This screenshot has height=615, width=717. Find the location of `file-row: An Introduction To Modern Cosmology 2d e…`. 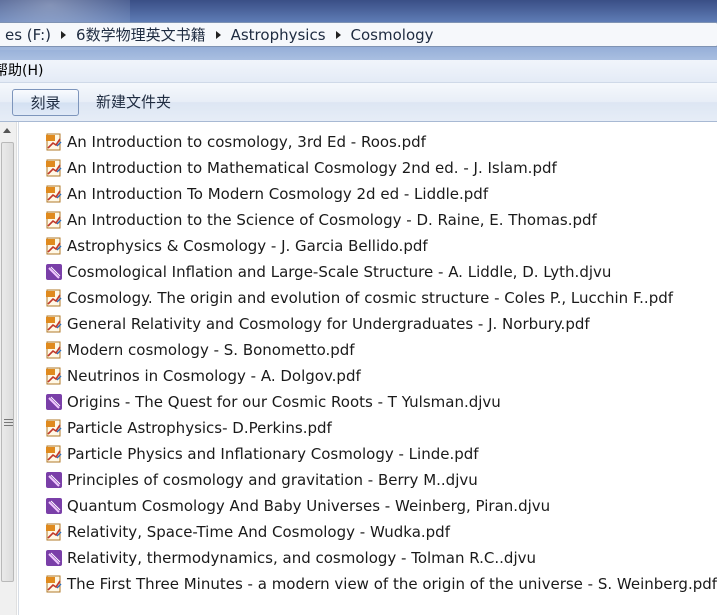

file-row: An Introduction To Modern Cosmology 2d e… is located at coordinates (380, 194).